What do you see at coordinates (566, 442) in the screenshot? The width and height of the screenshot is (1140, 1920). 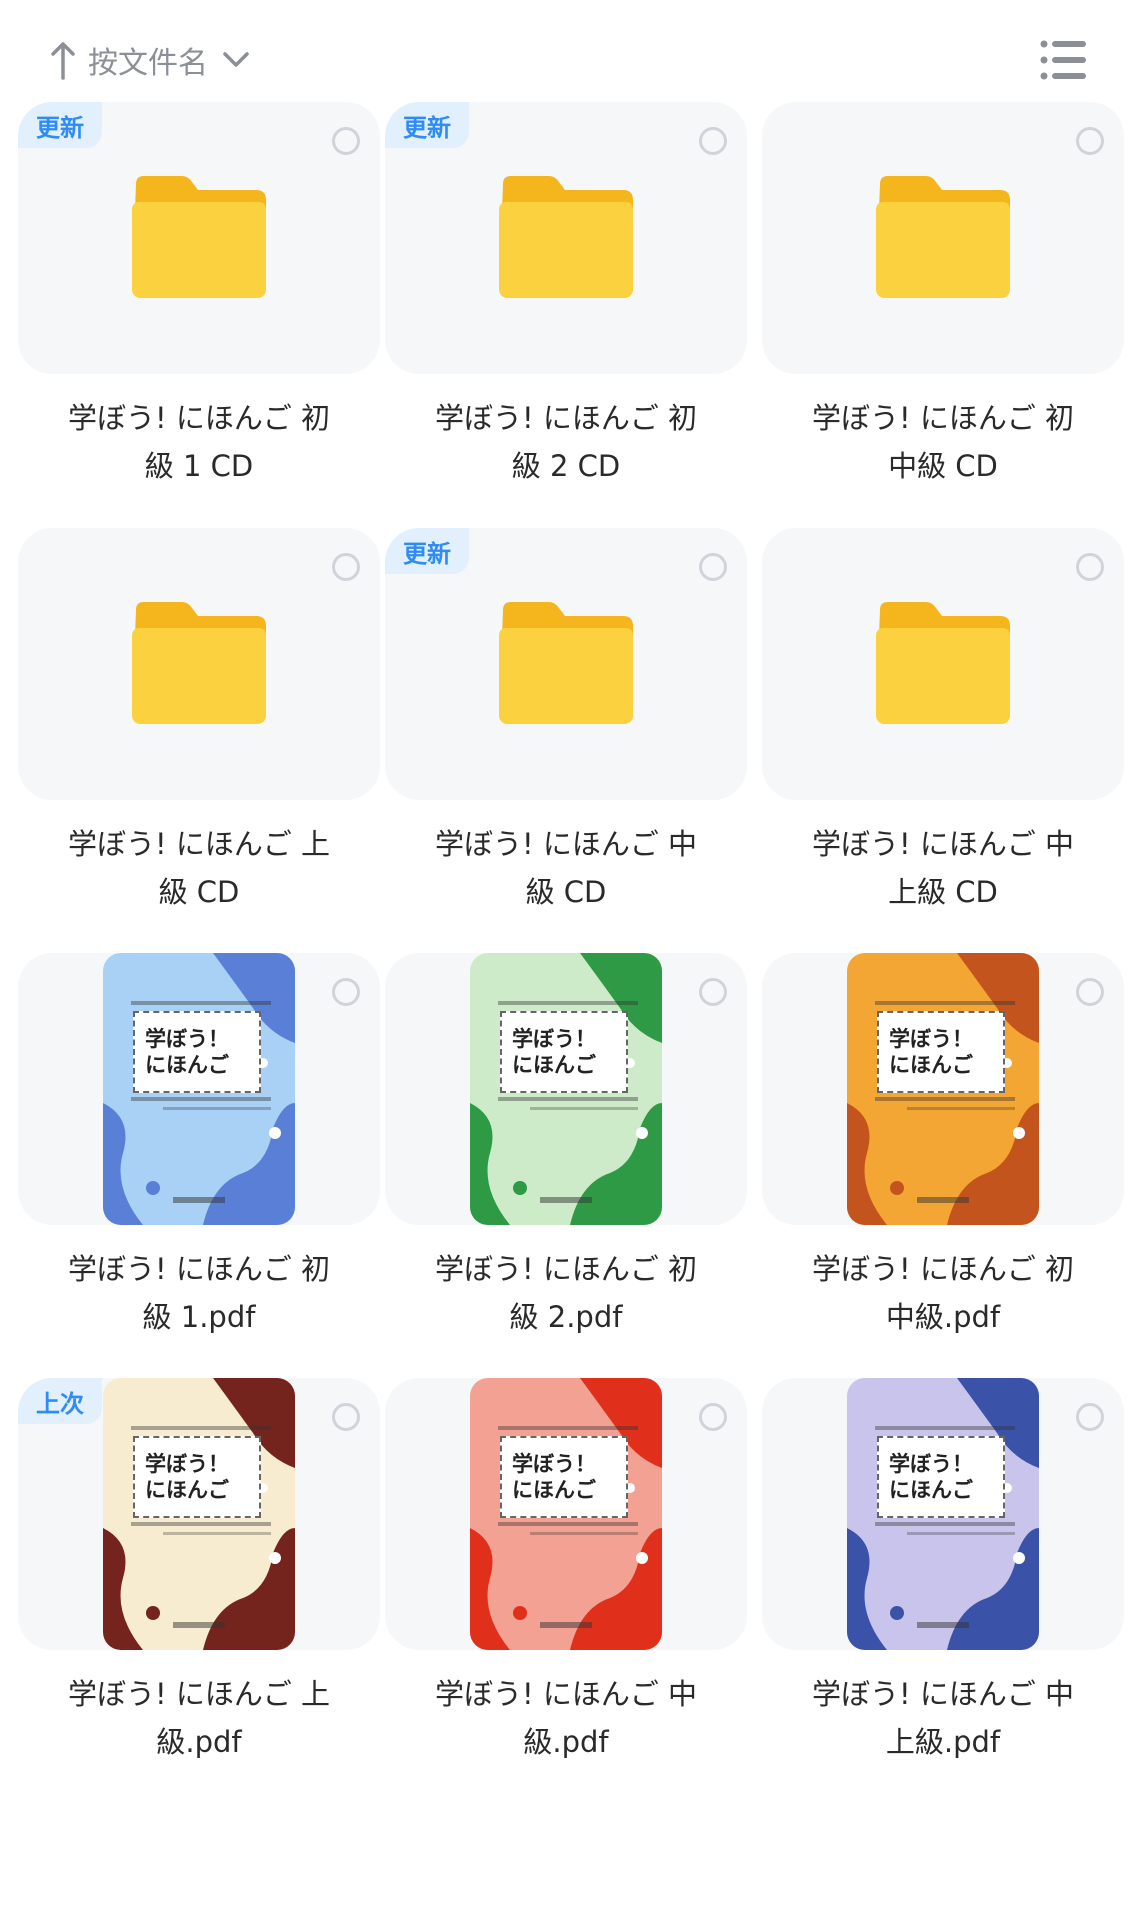 I see `file-name: 学ぼう! にほんご 初級 2 CD` at bounding box center [566, 442].